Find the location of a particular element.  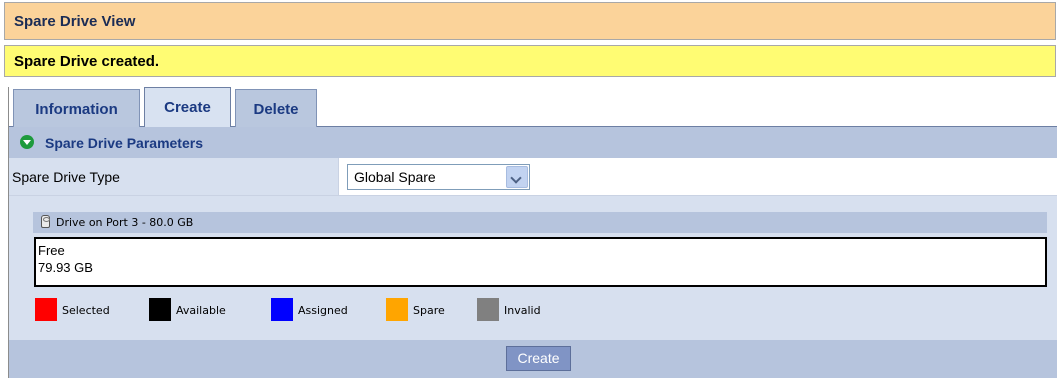

create-button: Create is located at coordinates (538, 358).